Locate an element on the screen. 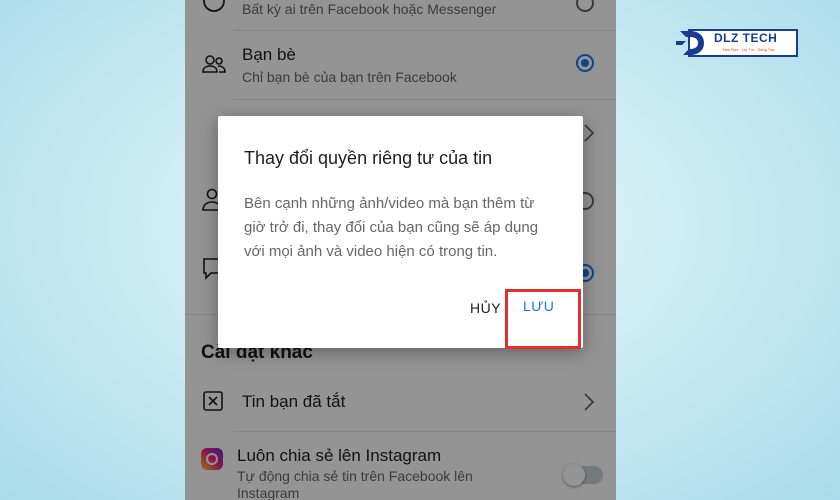  logo-brand-text: DLZ TECH is located at coordinates (746, 38).